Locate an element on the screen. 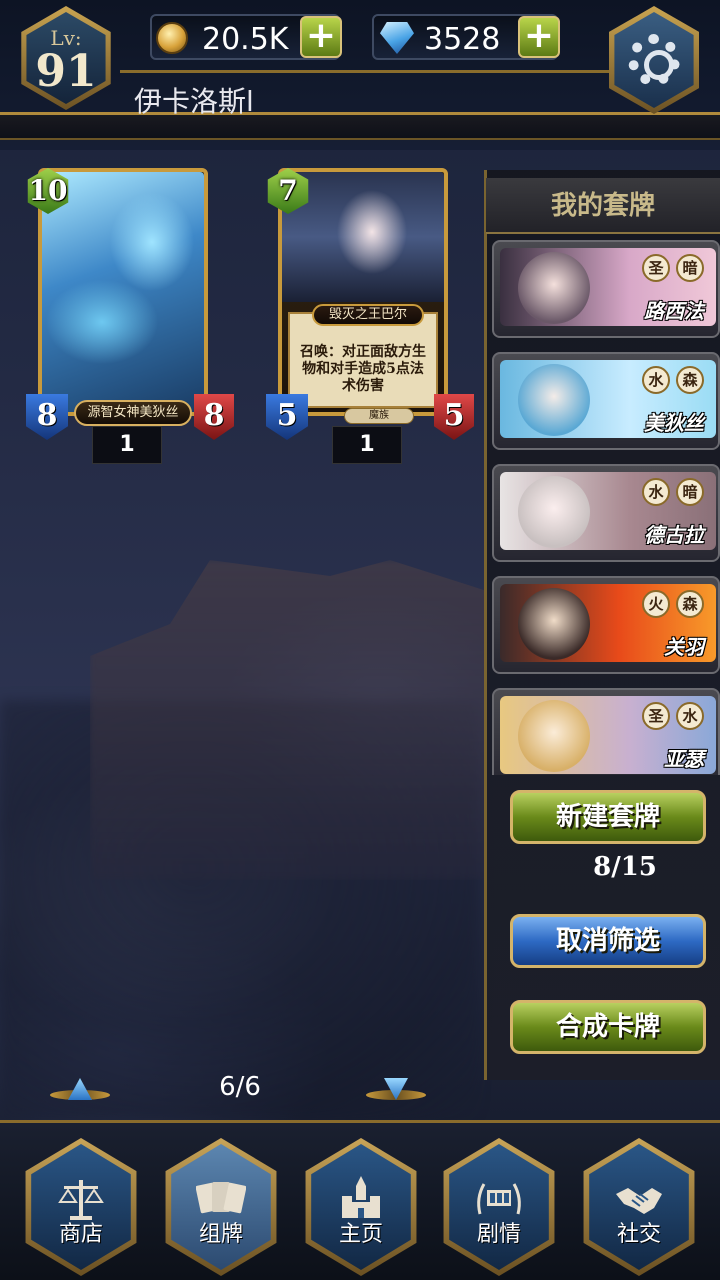  gem-value: 3528 is located at coordinates (462, 39).